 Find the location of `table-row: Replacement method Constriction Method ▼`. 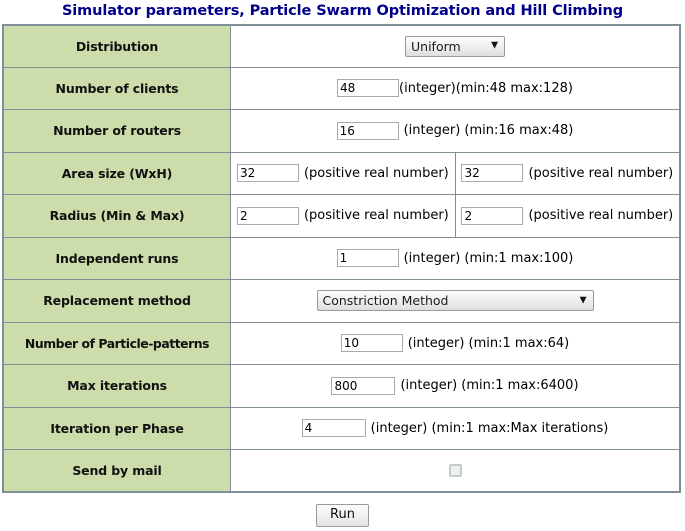

table-row: Replacement method Constriction Method ▼ is located at coordinates (341, 301).